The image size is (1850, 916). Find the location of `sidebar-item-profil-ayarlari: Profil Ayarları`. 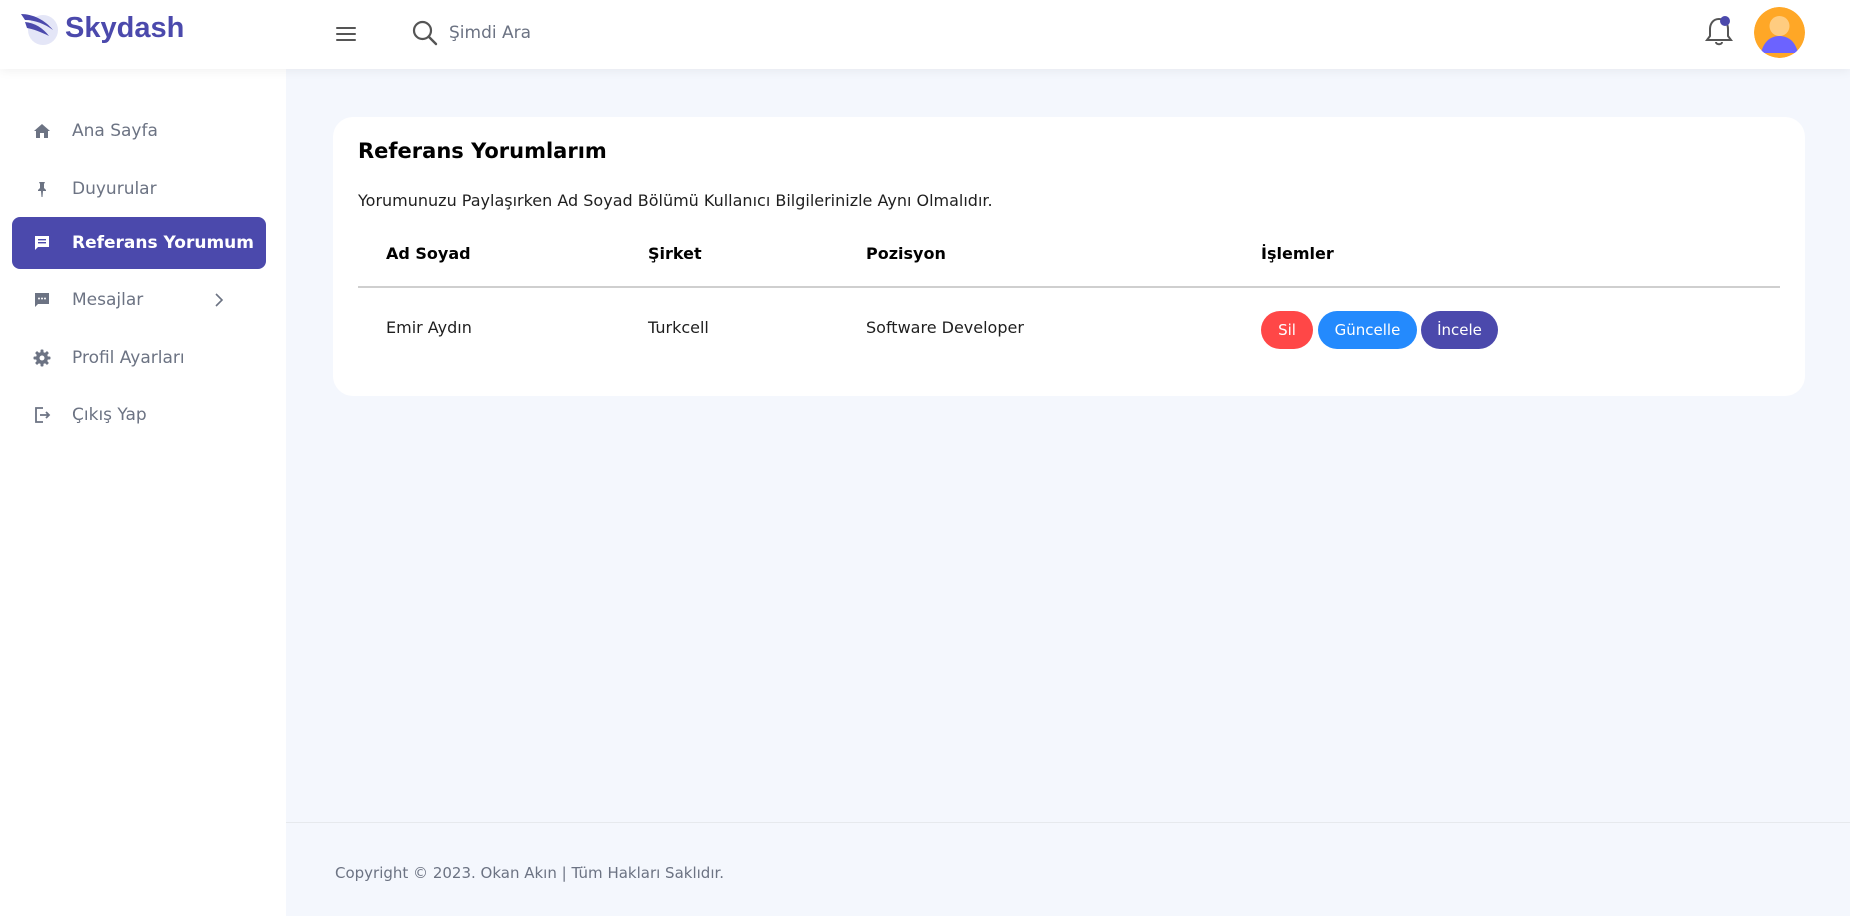

sidebar-item-profil-ayarlari: Profil Ayarları is located at coordinates (139, 358).